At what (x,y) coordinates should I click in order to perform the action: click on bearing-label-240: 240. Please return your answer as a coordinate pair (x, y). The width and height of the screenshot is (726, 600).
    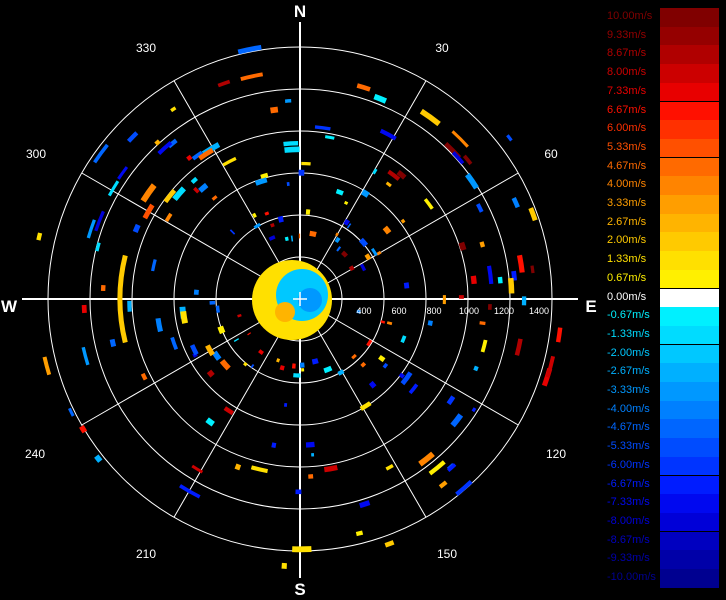
    Looking at the image, I should click on (35, 454).